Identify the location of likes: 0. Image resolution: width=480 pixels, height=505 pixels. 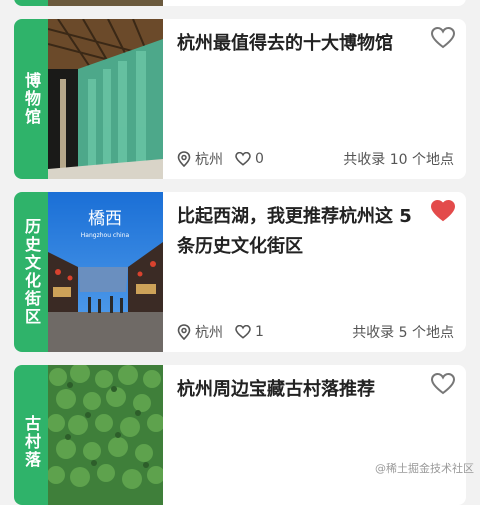
(249, 159).